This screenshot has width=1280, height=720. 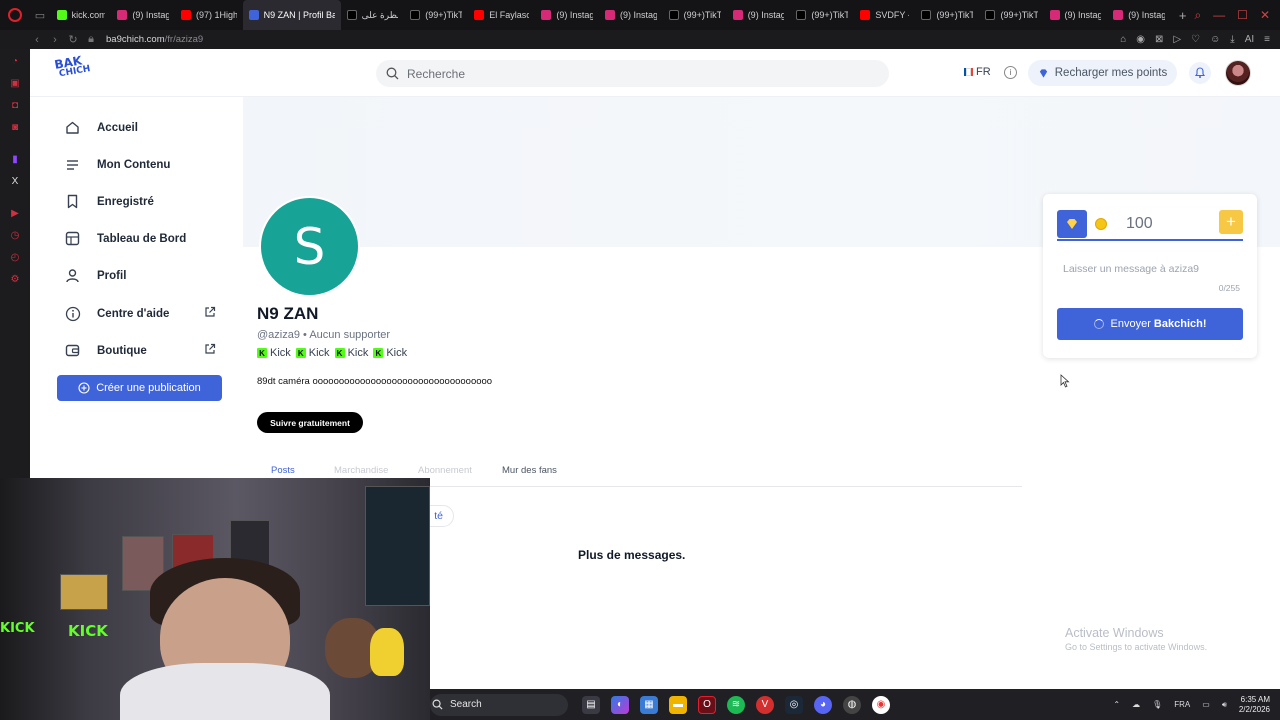 What do you see at coordinates (15, 61) in the screenshot?
I see `aria-icon: ◔` at bounding box center [15, 61].